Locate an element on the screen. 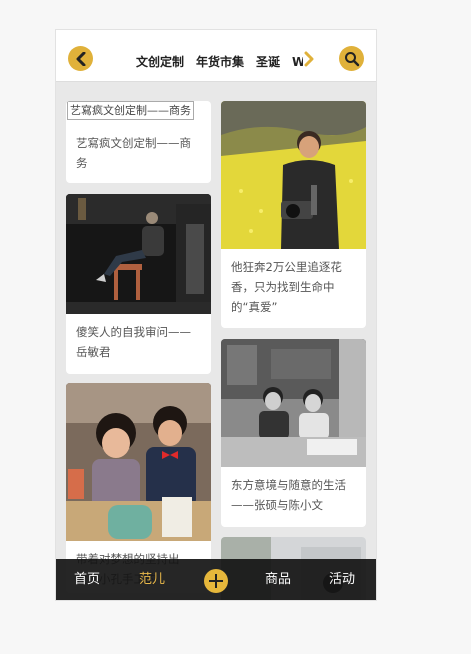  photo-two-girls is located at coordinates (138, 462).